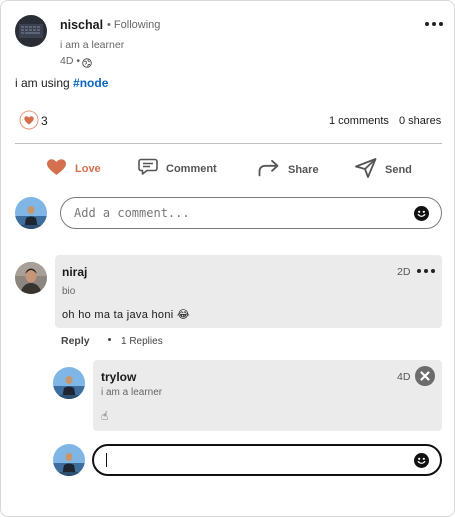 This screenshot has height=517, width=455. What do you see at coordinates (44, 121) in the screenshot?
I see `reaction-count: 3` at bounding box center [44, 121].